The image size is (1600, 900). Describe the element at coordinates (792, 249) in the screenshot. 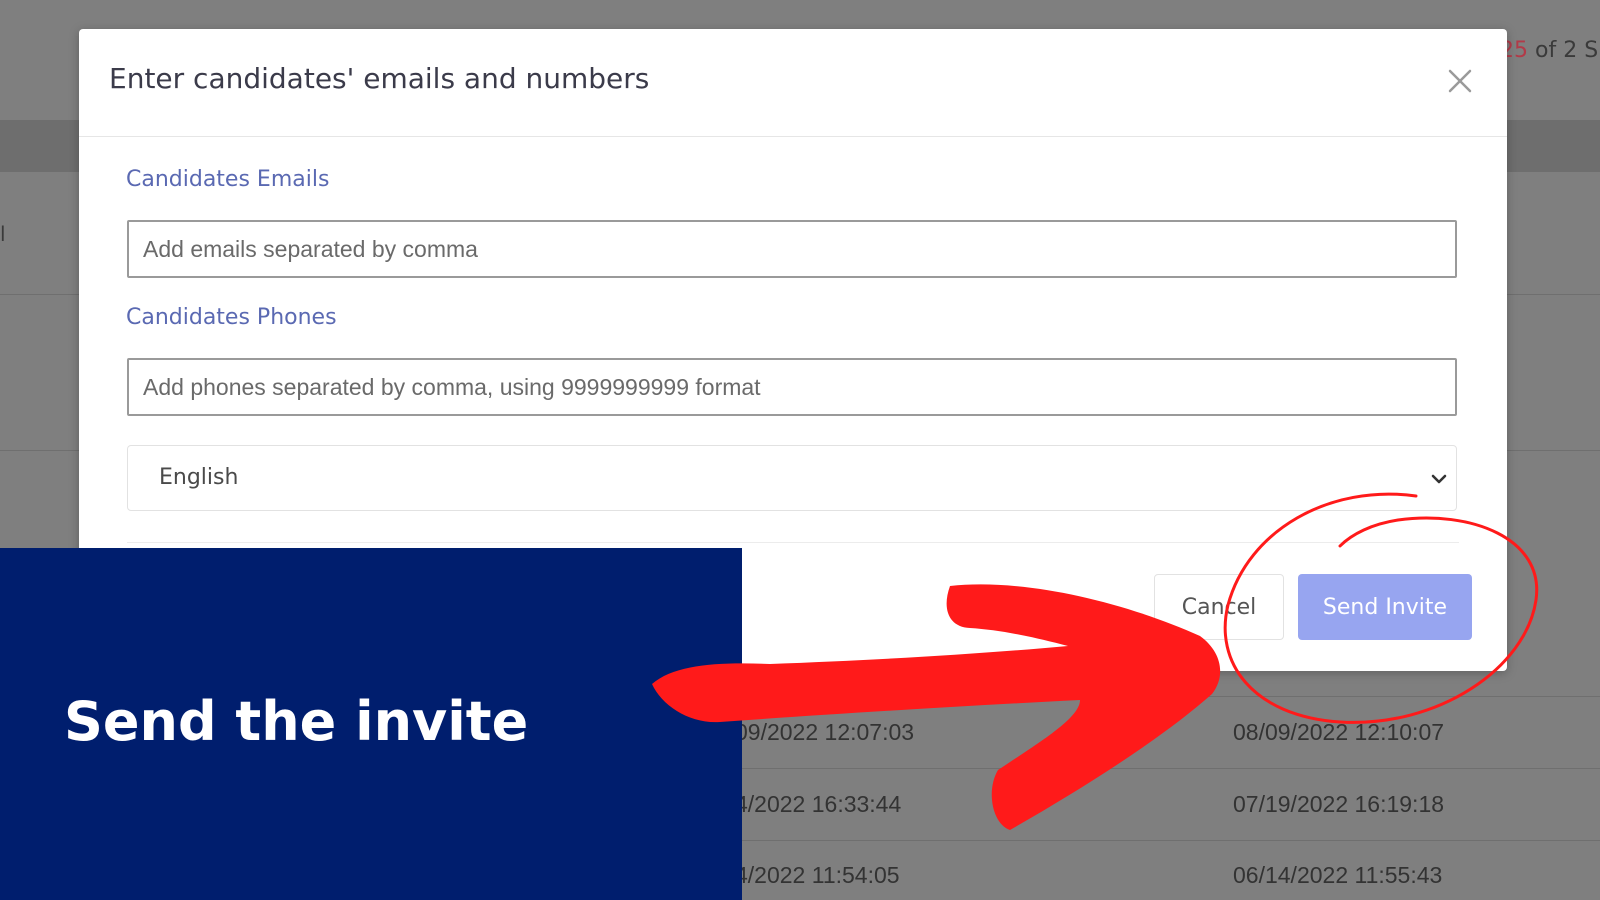

I see `emails-input` at that location.